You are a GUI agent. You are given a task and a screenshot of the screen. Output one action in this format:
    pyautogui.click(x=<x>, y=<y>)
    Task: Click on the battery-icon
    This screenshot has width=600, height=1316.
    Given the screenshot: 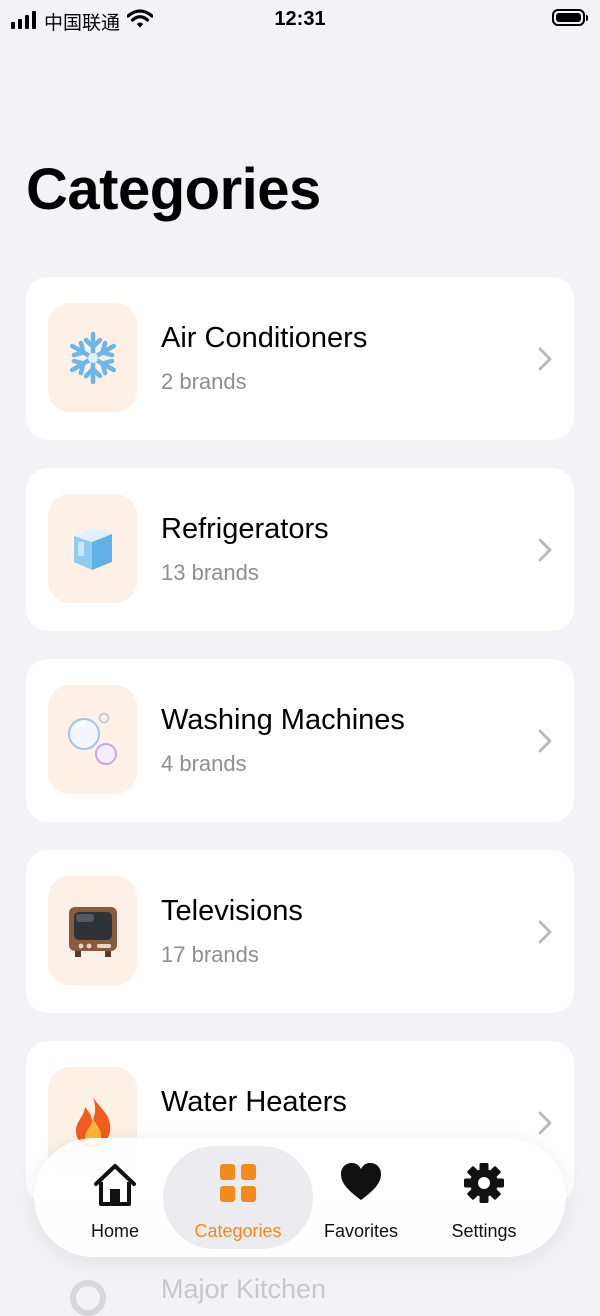 What is the action you would take?
    pyautogui.click(x=570, y=17)
    